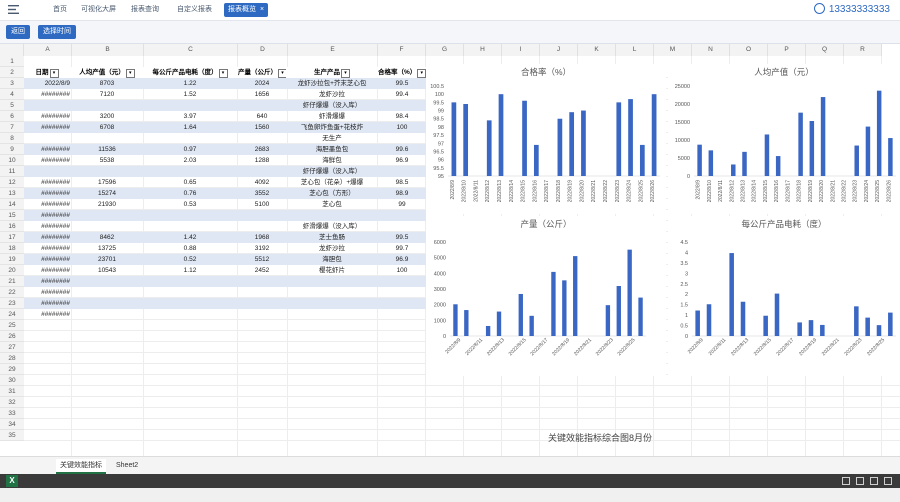 The width and height of the screenshot is (900, 502). I want to click on cell-output: 4092, so click(262, 182).